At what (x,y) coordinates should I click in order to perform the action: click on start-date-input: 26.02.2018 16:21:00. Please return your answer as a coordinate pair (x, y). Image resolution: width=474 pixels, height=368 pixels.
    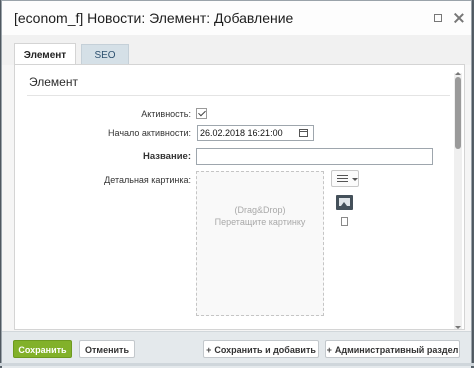
    Looking at the image, I should click on (255, 133).